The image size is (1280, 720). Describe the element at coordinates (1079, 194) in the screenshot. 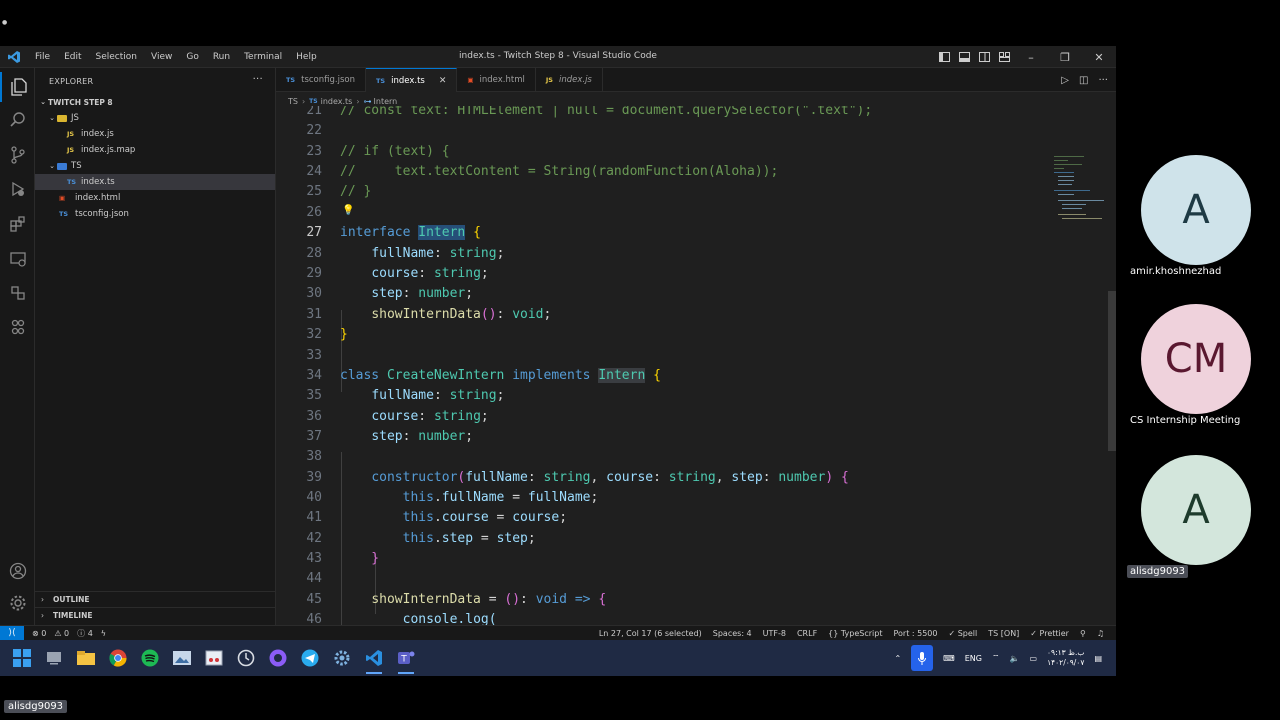

I see `minimap` at that location.